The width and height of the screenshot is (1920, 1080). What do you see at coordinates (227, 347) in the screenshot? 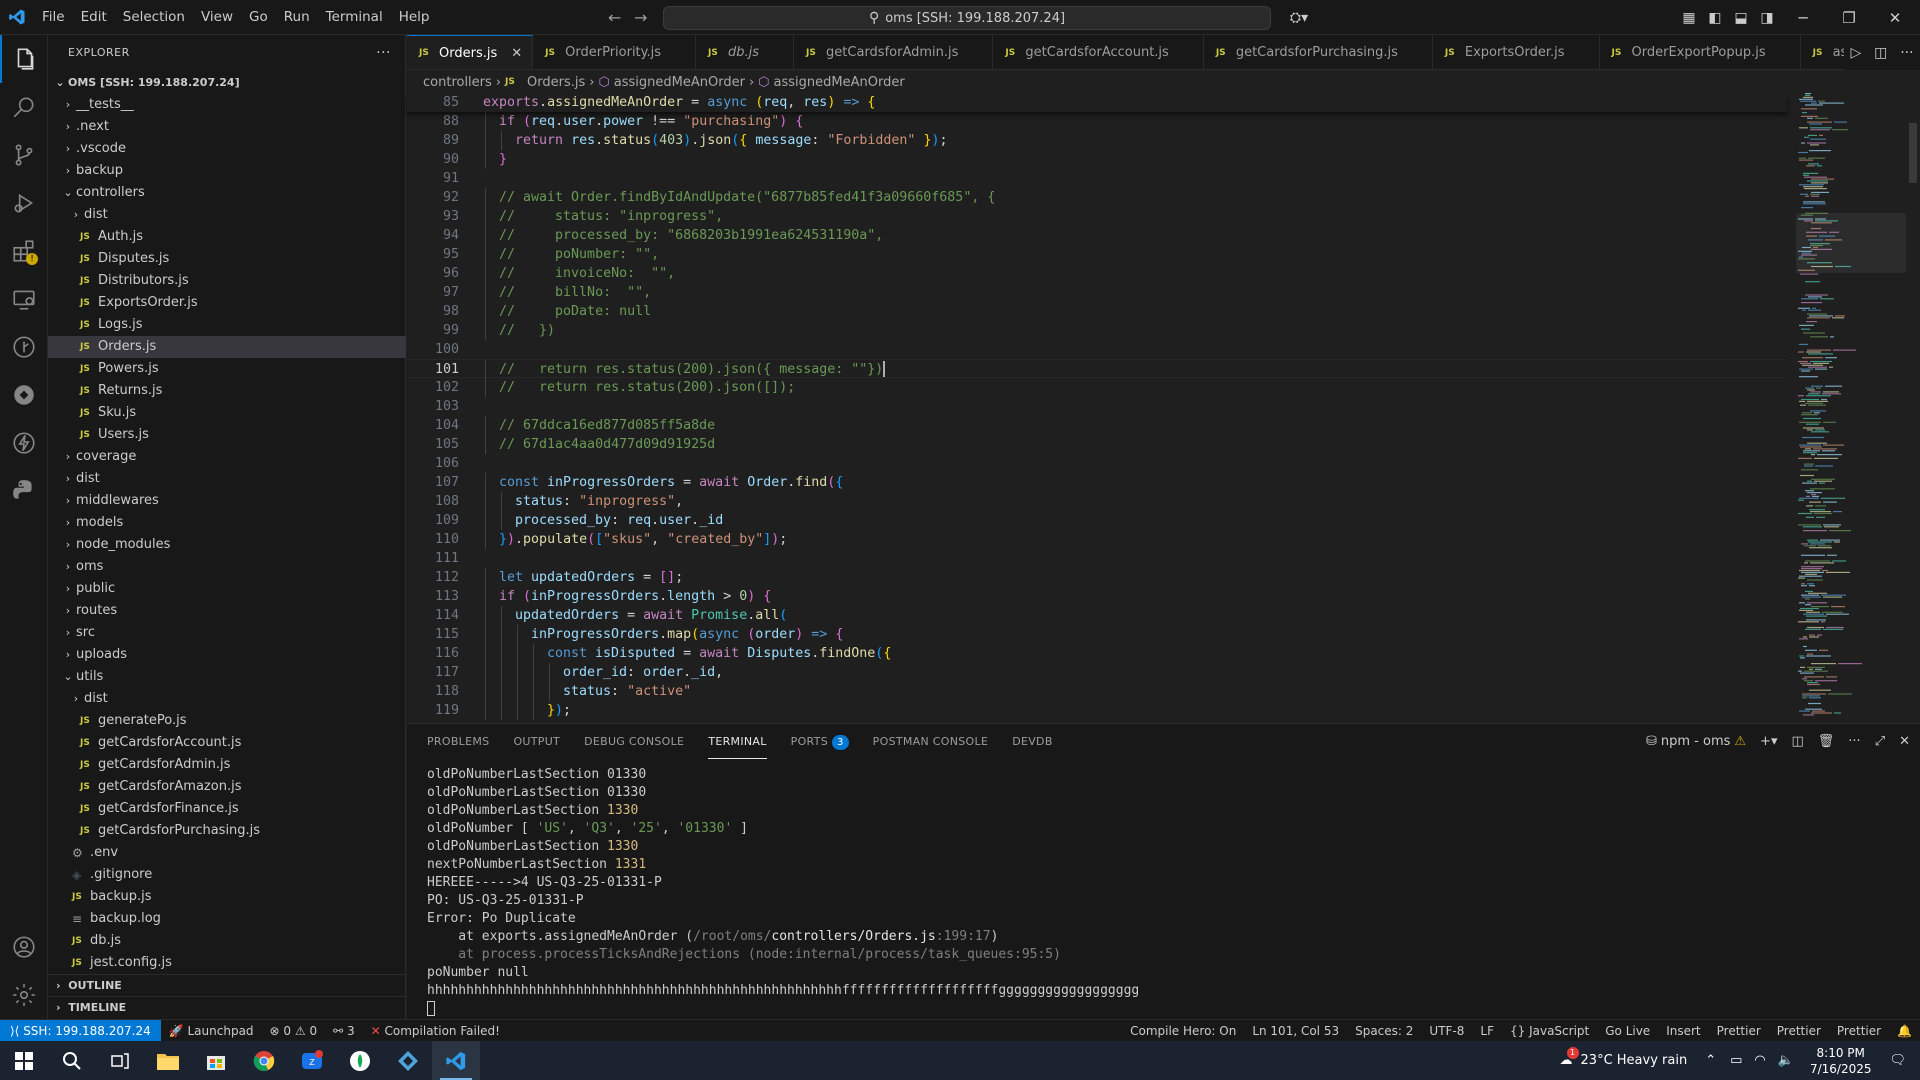
I see `tree-file: JS Orders.js` at bounding box center [227, 347].